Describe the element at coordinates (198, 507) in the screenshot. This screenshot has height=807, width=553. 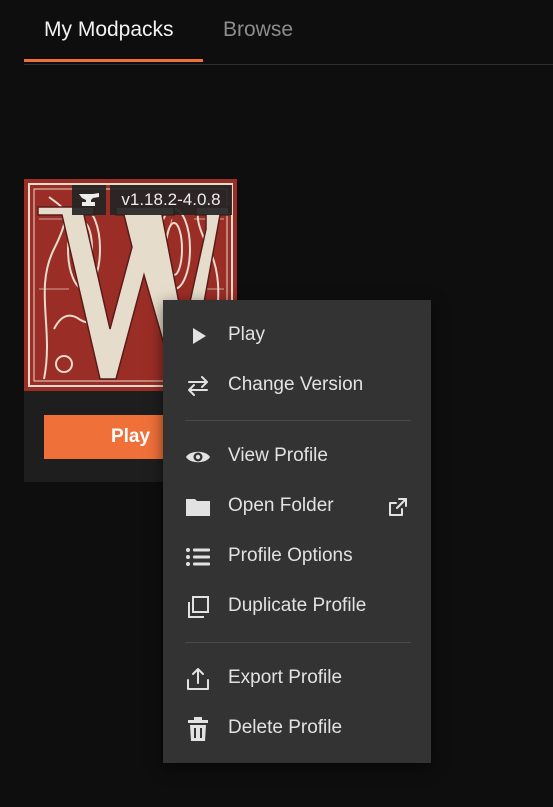
I see `folder-icon` at that location.